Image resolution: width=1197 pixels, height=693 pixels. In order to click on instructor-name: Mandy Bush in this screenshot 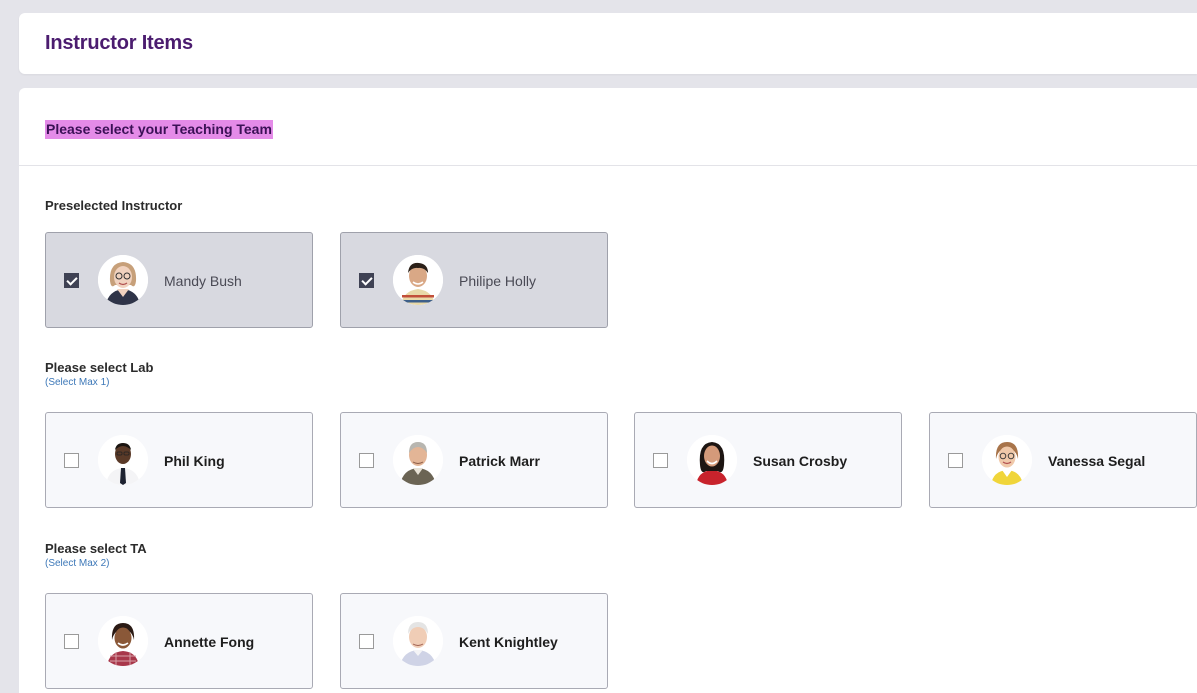, I will do `click(203, 281)`.